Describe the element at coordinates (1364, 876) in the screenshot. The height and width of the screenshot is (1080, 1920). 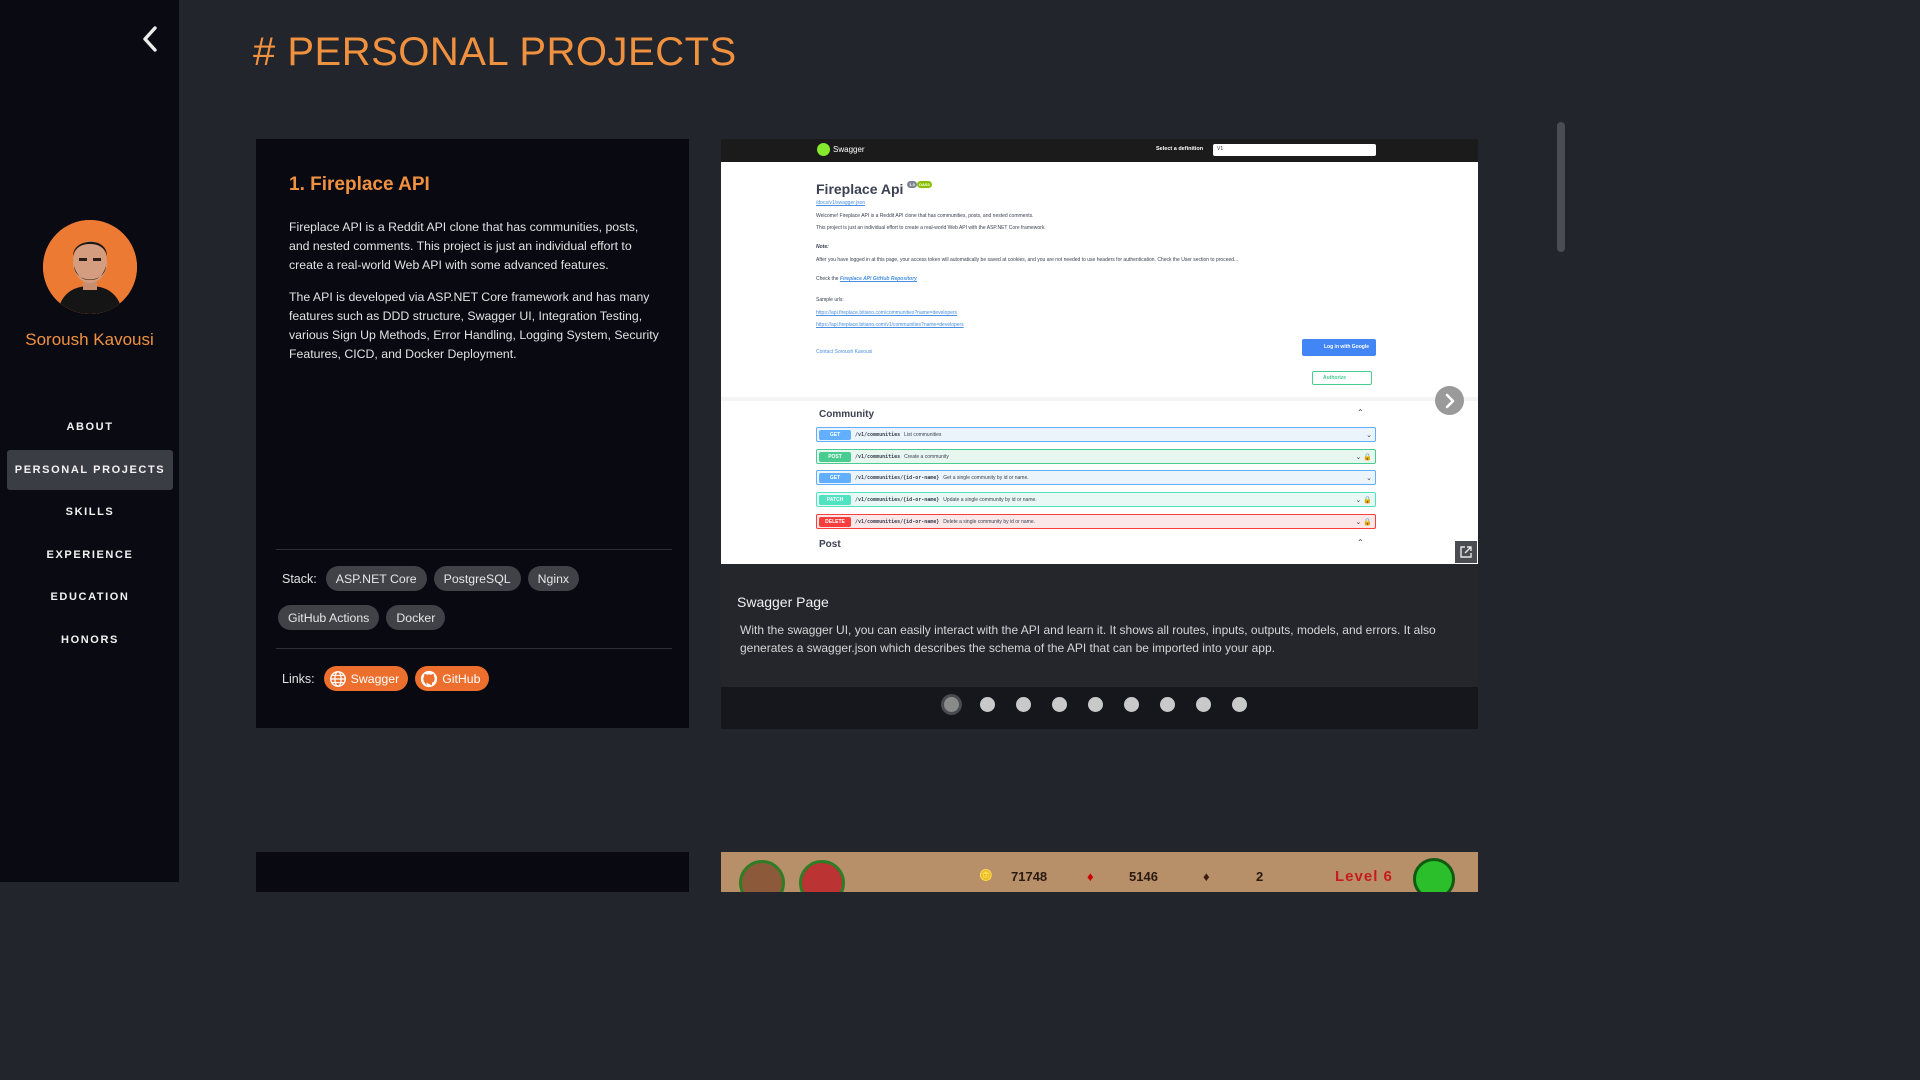
I see `game-level: Level 6` at that location.